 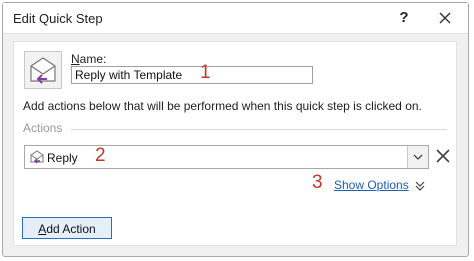 What do you see at coordinates (100, 155) in the screenshot?
I see `callout-2: 2` at bounding box center [100, 155].